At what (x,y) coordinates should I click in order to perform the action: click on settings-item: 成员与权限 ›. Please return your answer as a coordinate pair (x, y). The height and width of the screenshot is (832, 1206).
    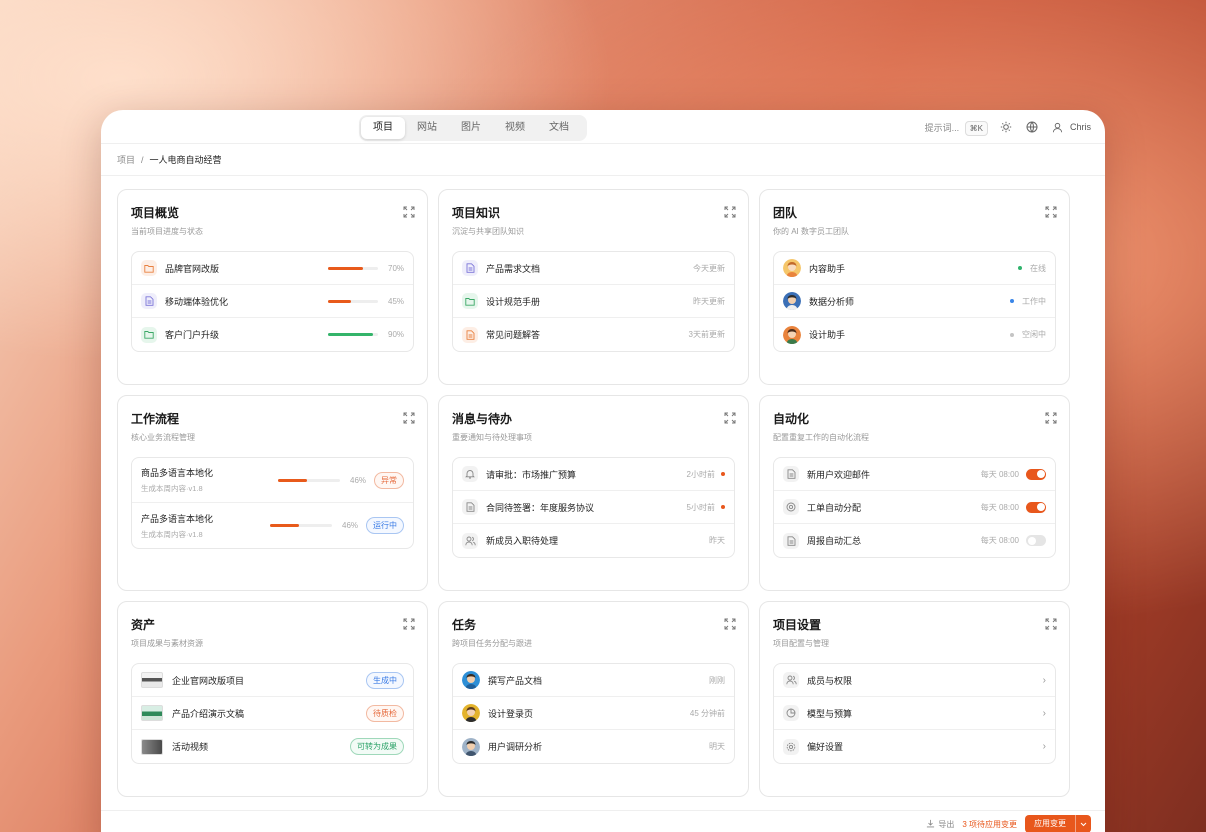
    Looking at the image, I should click on (914, 680).